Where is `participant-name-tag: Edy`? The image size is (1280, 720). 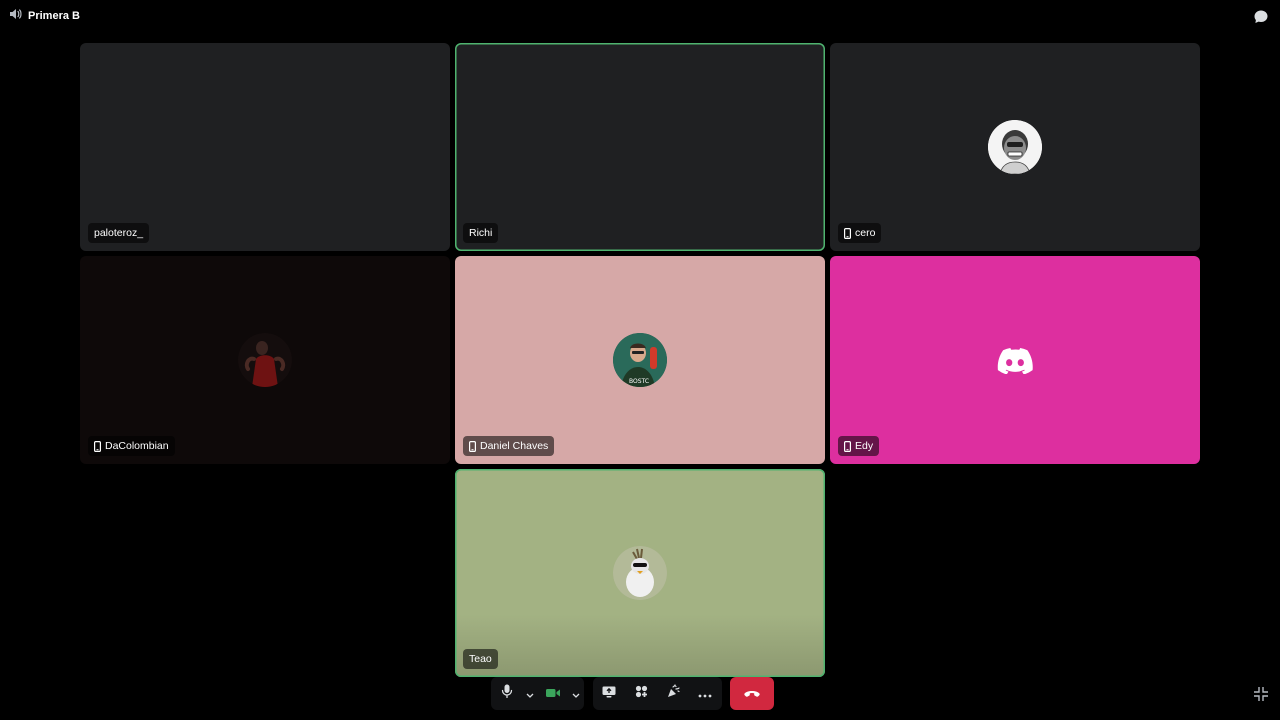 participant-name-tag: Edy is located at coordinates (859, 446).